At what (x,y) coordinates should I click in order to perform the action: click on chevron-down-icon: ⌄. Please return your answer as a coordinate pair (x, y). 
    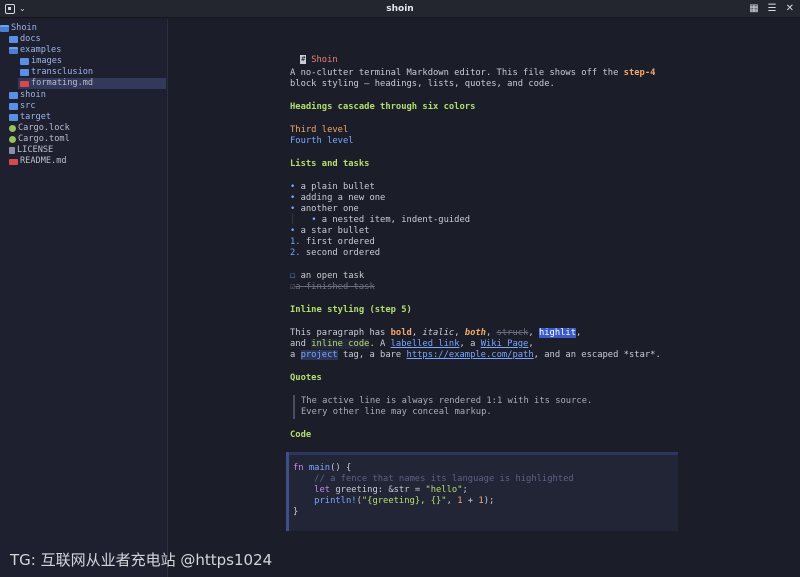
    Looking at the image, I should click on (22, 8).